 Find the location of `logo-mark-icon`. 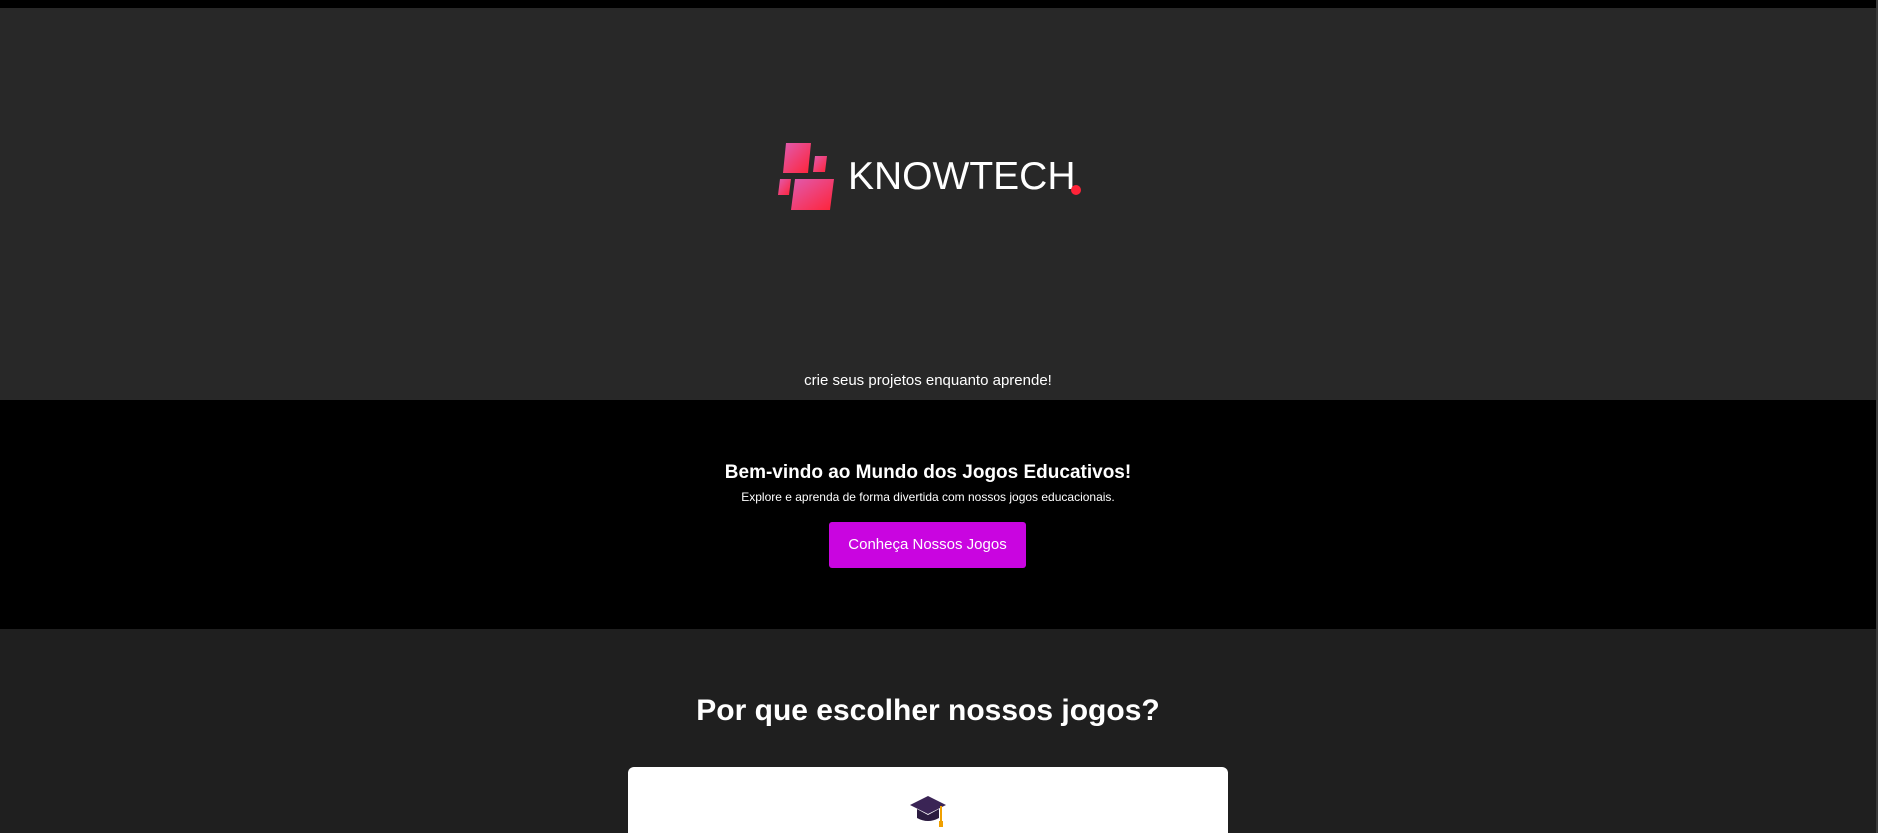

logo-mark-icon is located at coordinates (806, 176).